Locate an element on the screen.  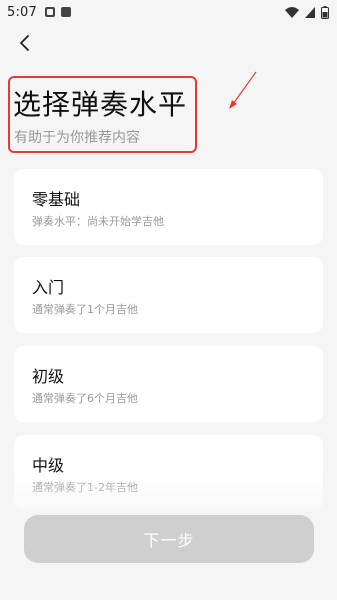
level-card-entry: 入门 通常弹奏了1个月吉他 is located at coordinates (168, 295).